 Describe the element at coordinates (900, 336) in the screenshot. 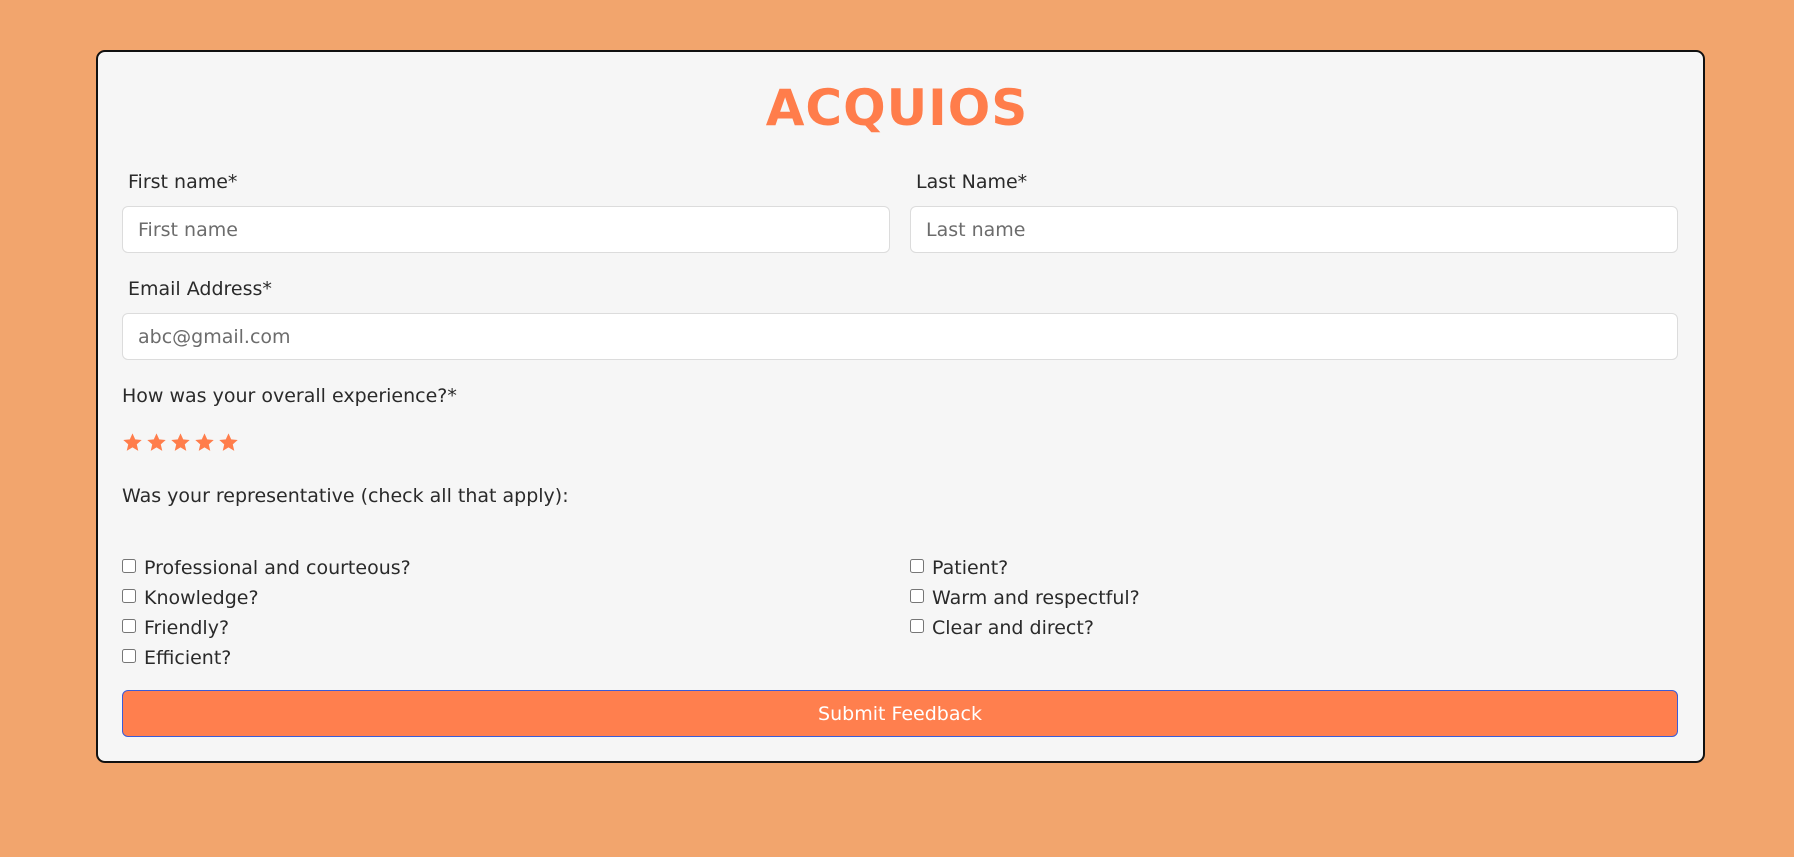

I see `email-input` at that location.